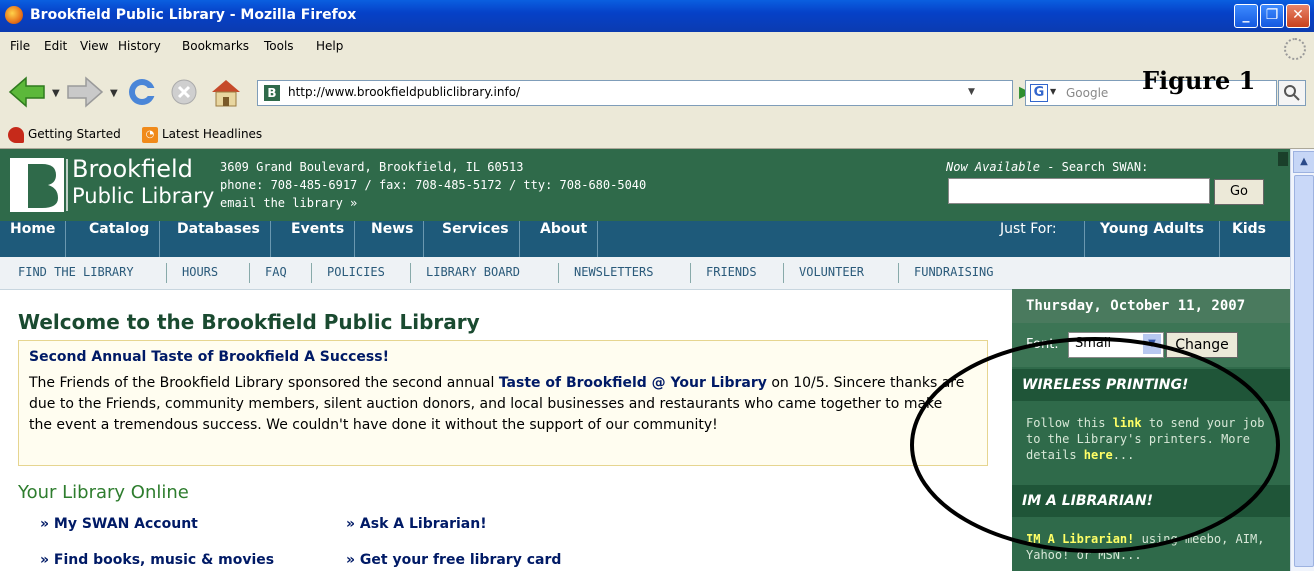  What do you see at coordinates (1028, 229) in the screenshot?
I see `just-for-label: Just For:` at bounding box center [1028, 229].